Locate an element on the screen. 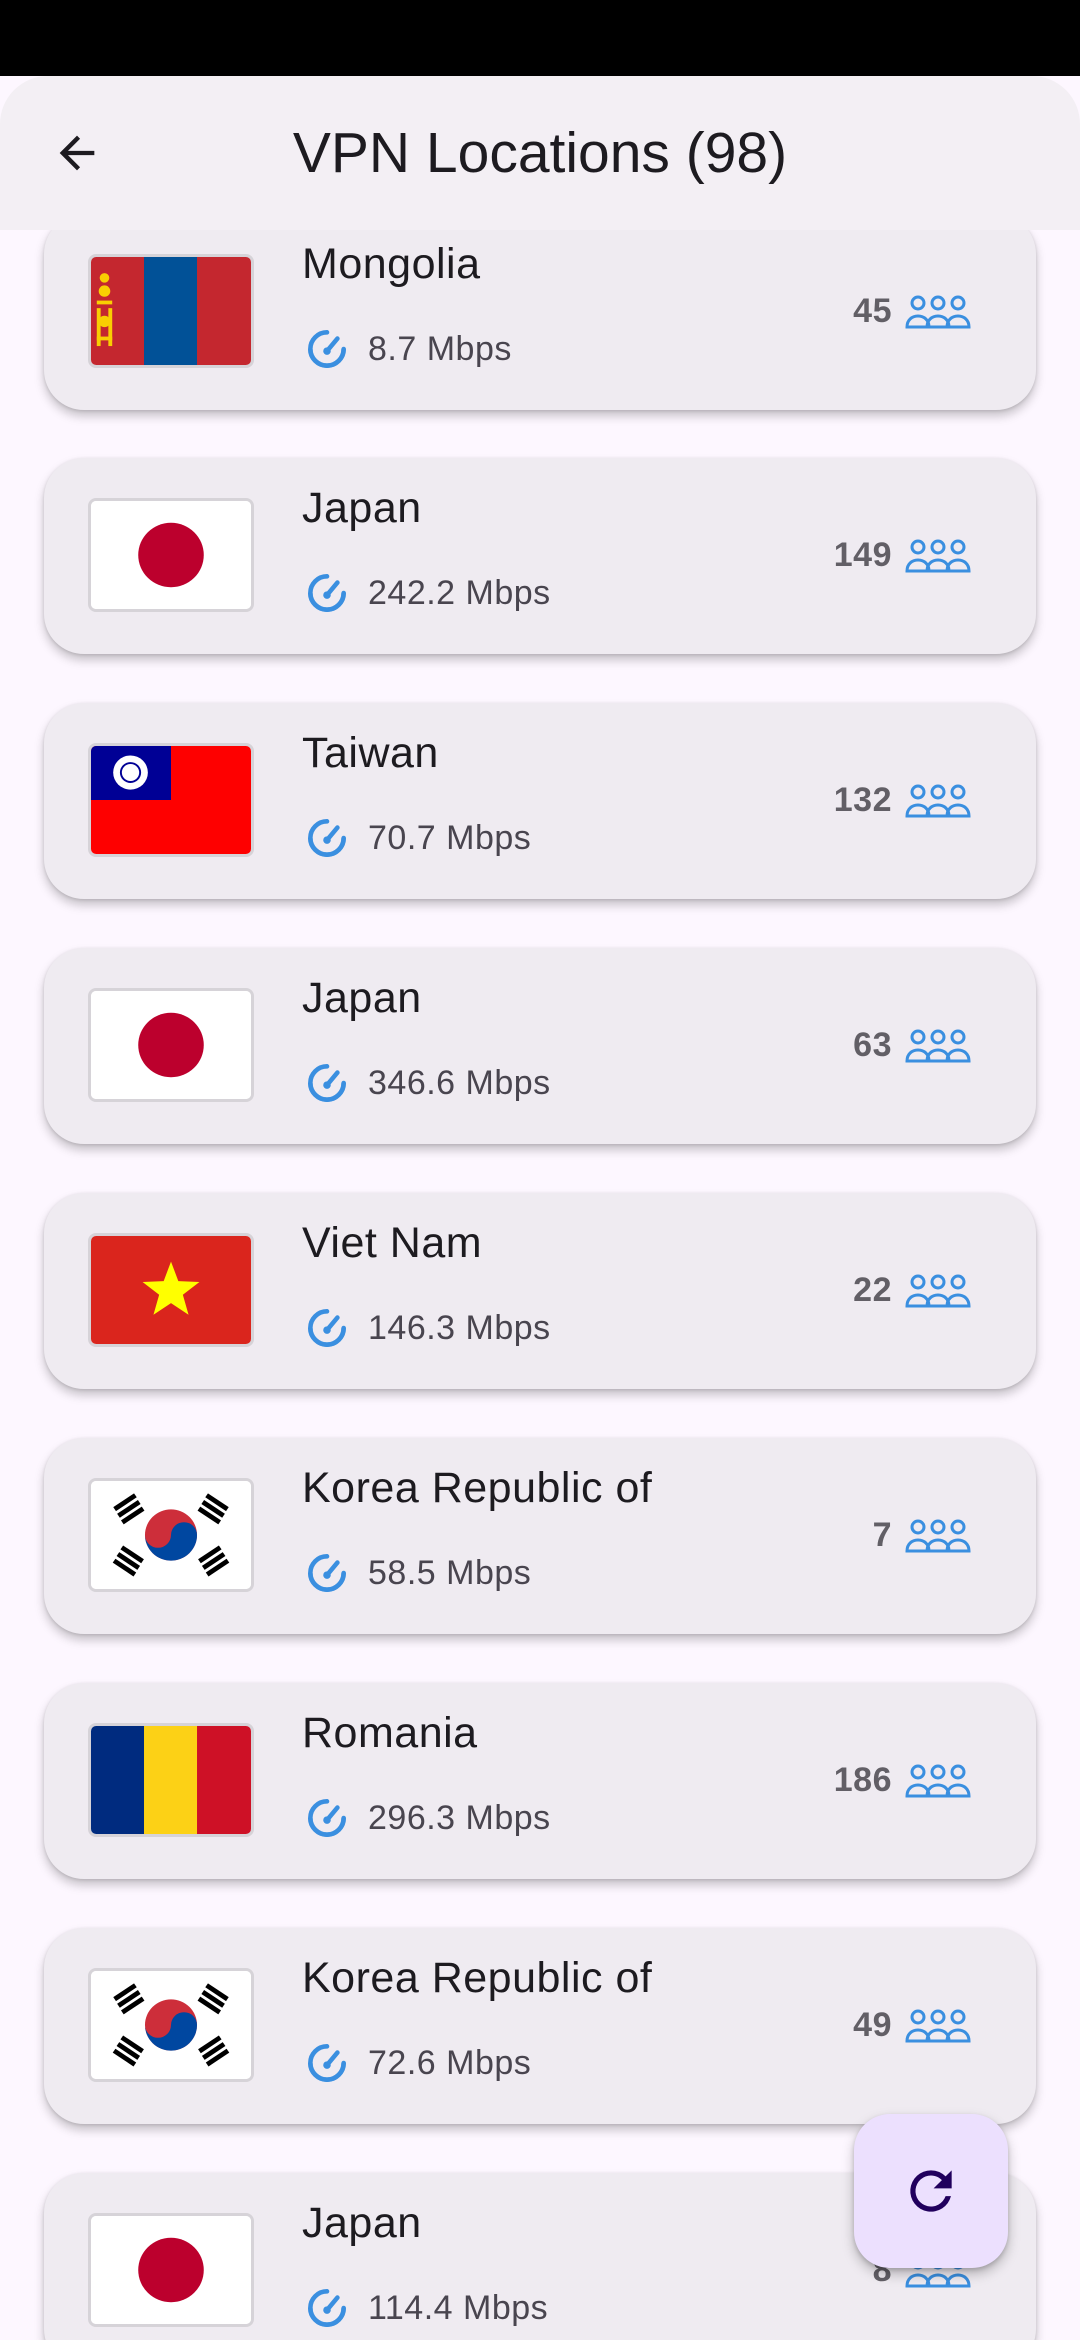 The width and height of the screenshot is (1080, 2340). flag-vietnam is located at coordinates (171, 1290).